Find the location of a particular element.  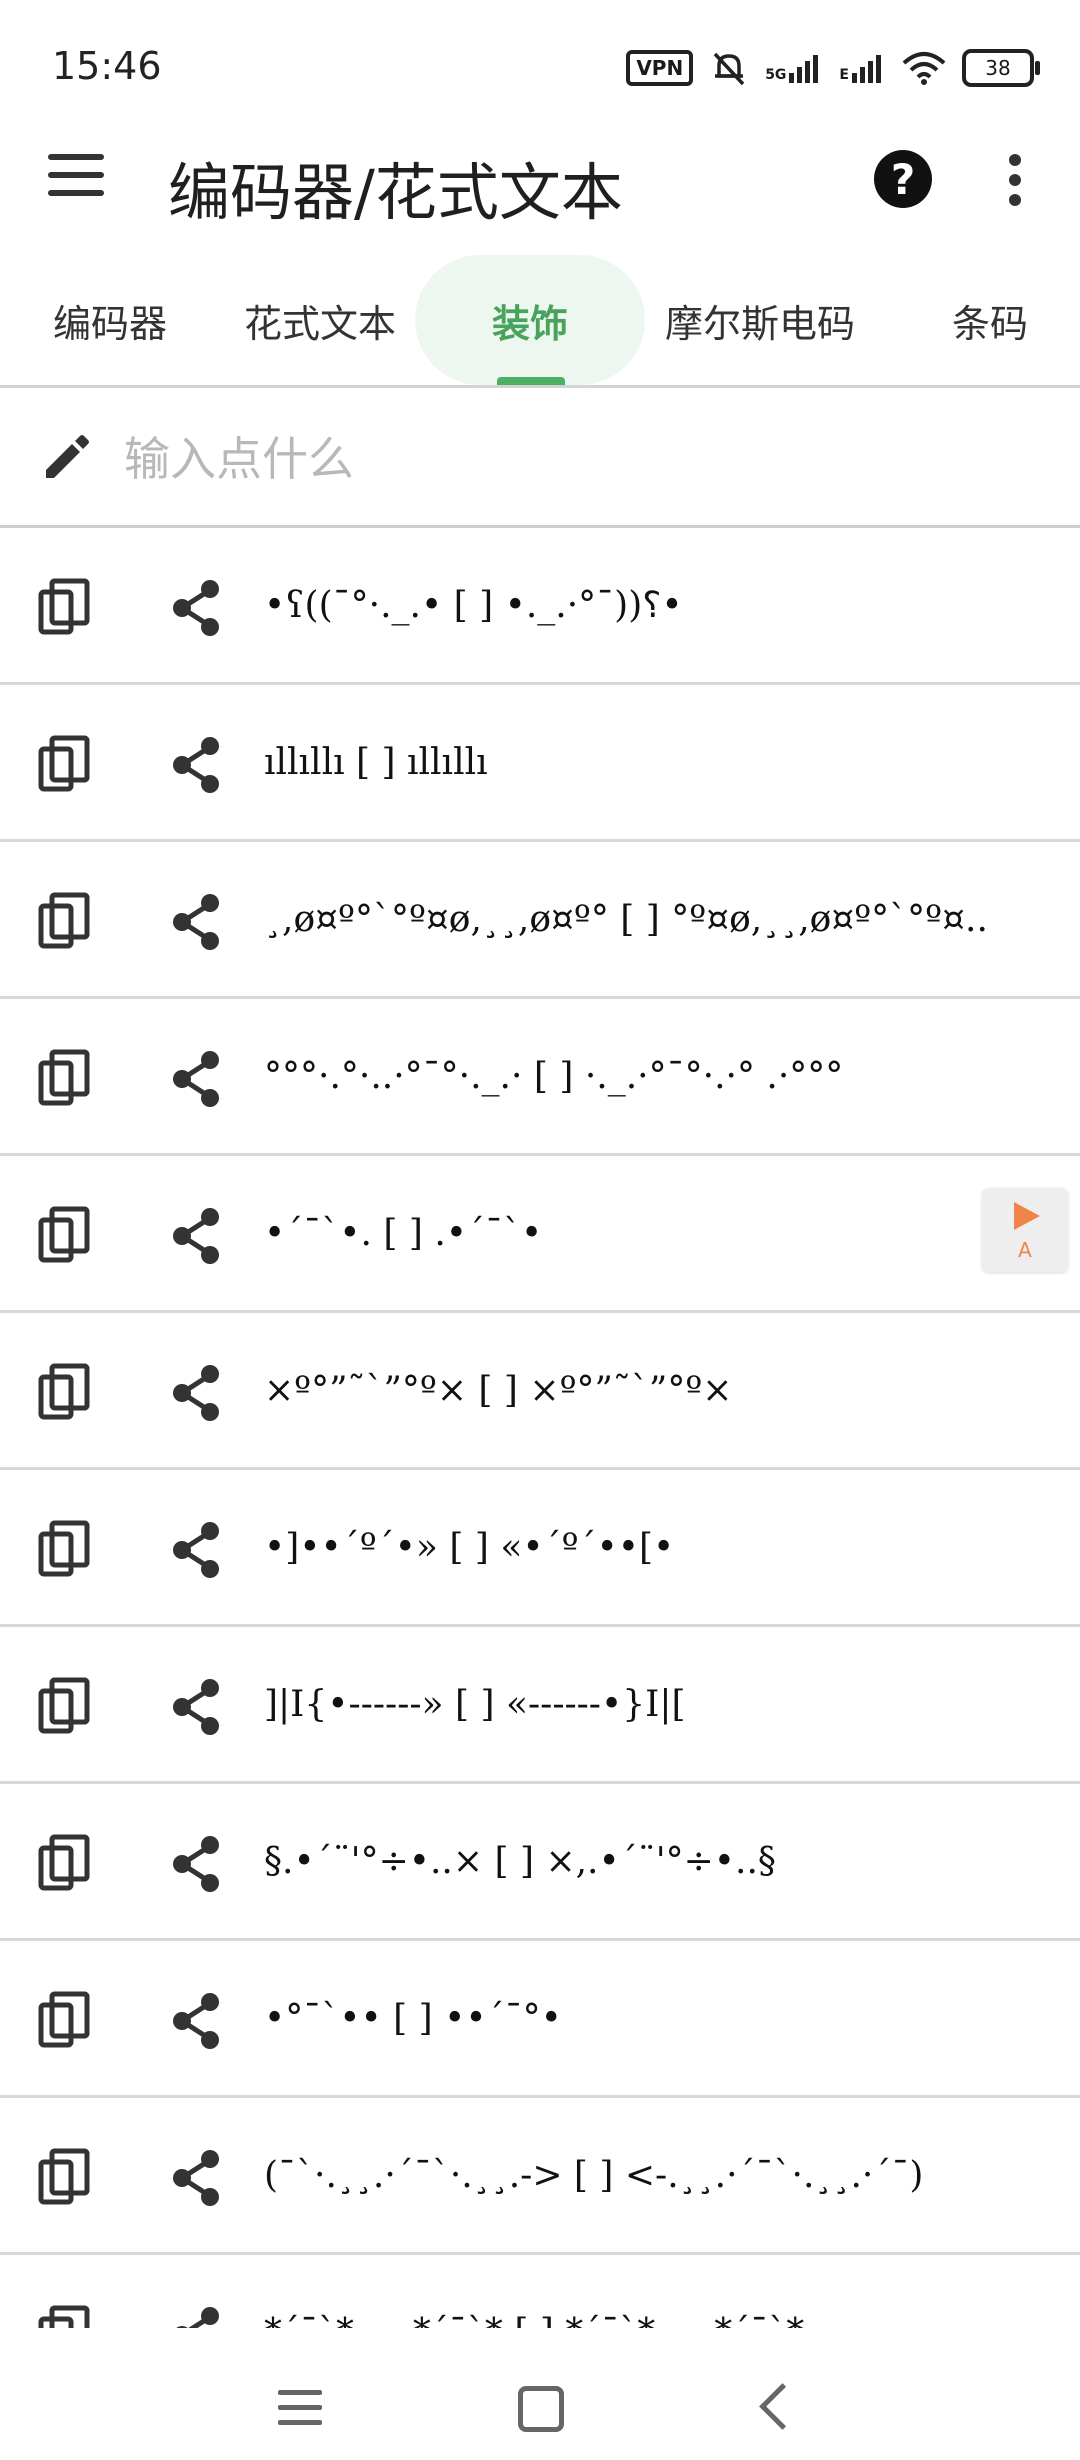

text-input is located at coordinates (574, 459).